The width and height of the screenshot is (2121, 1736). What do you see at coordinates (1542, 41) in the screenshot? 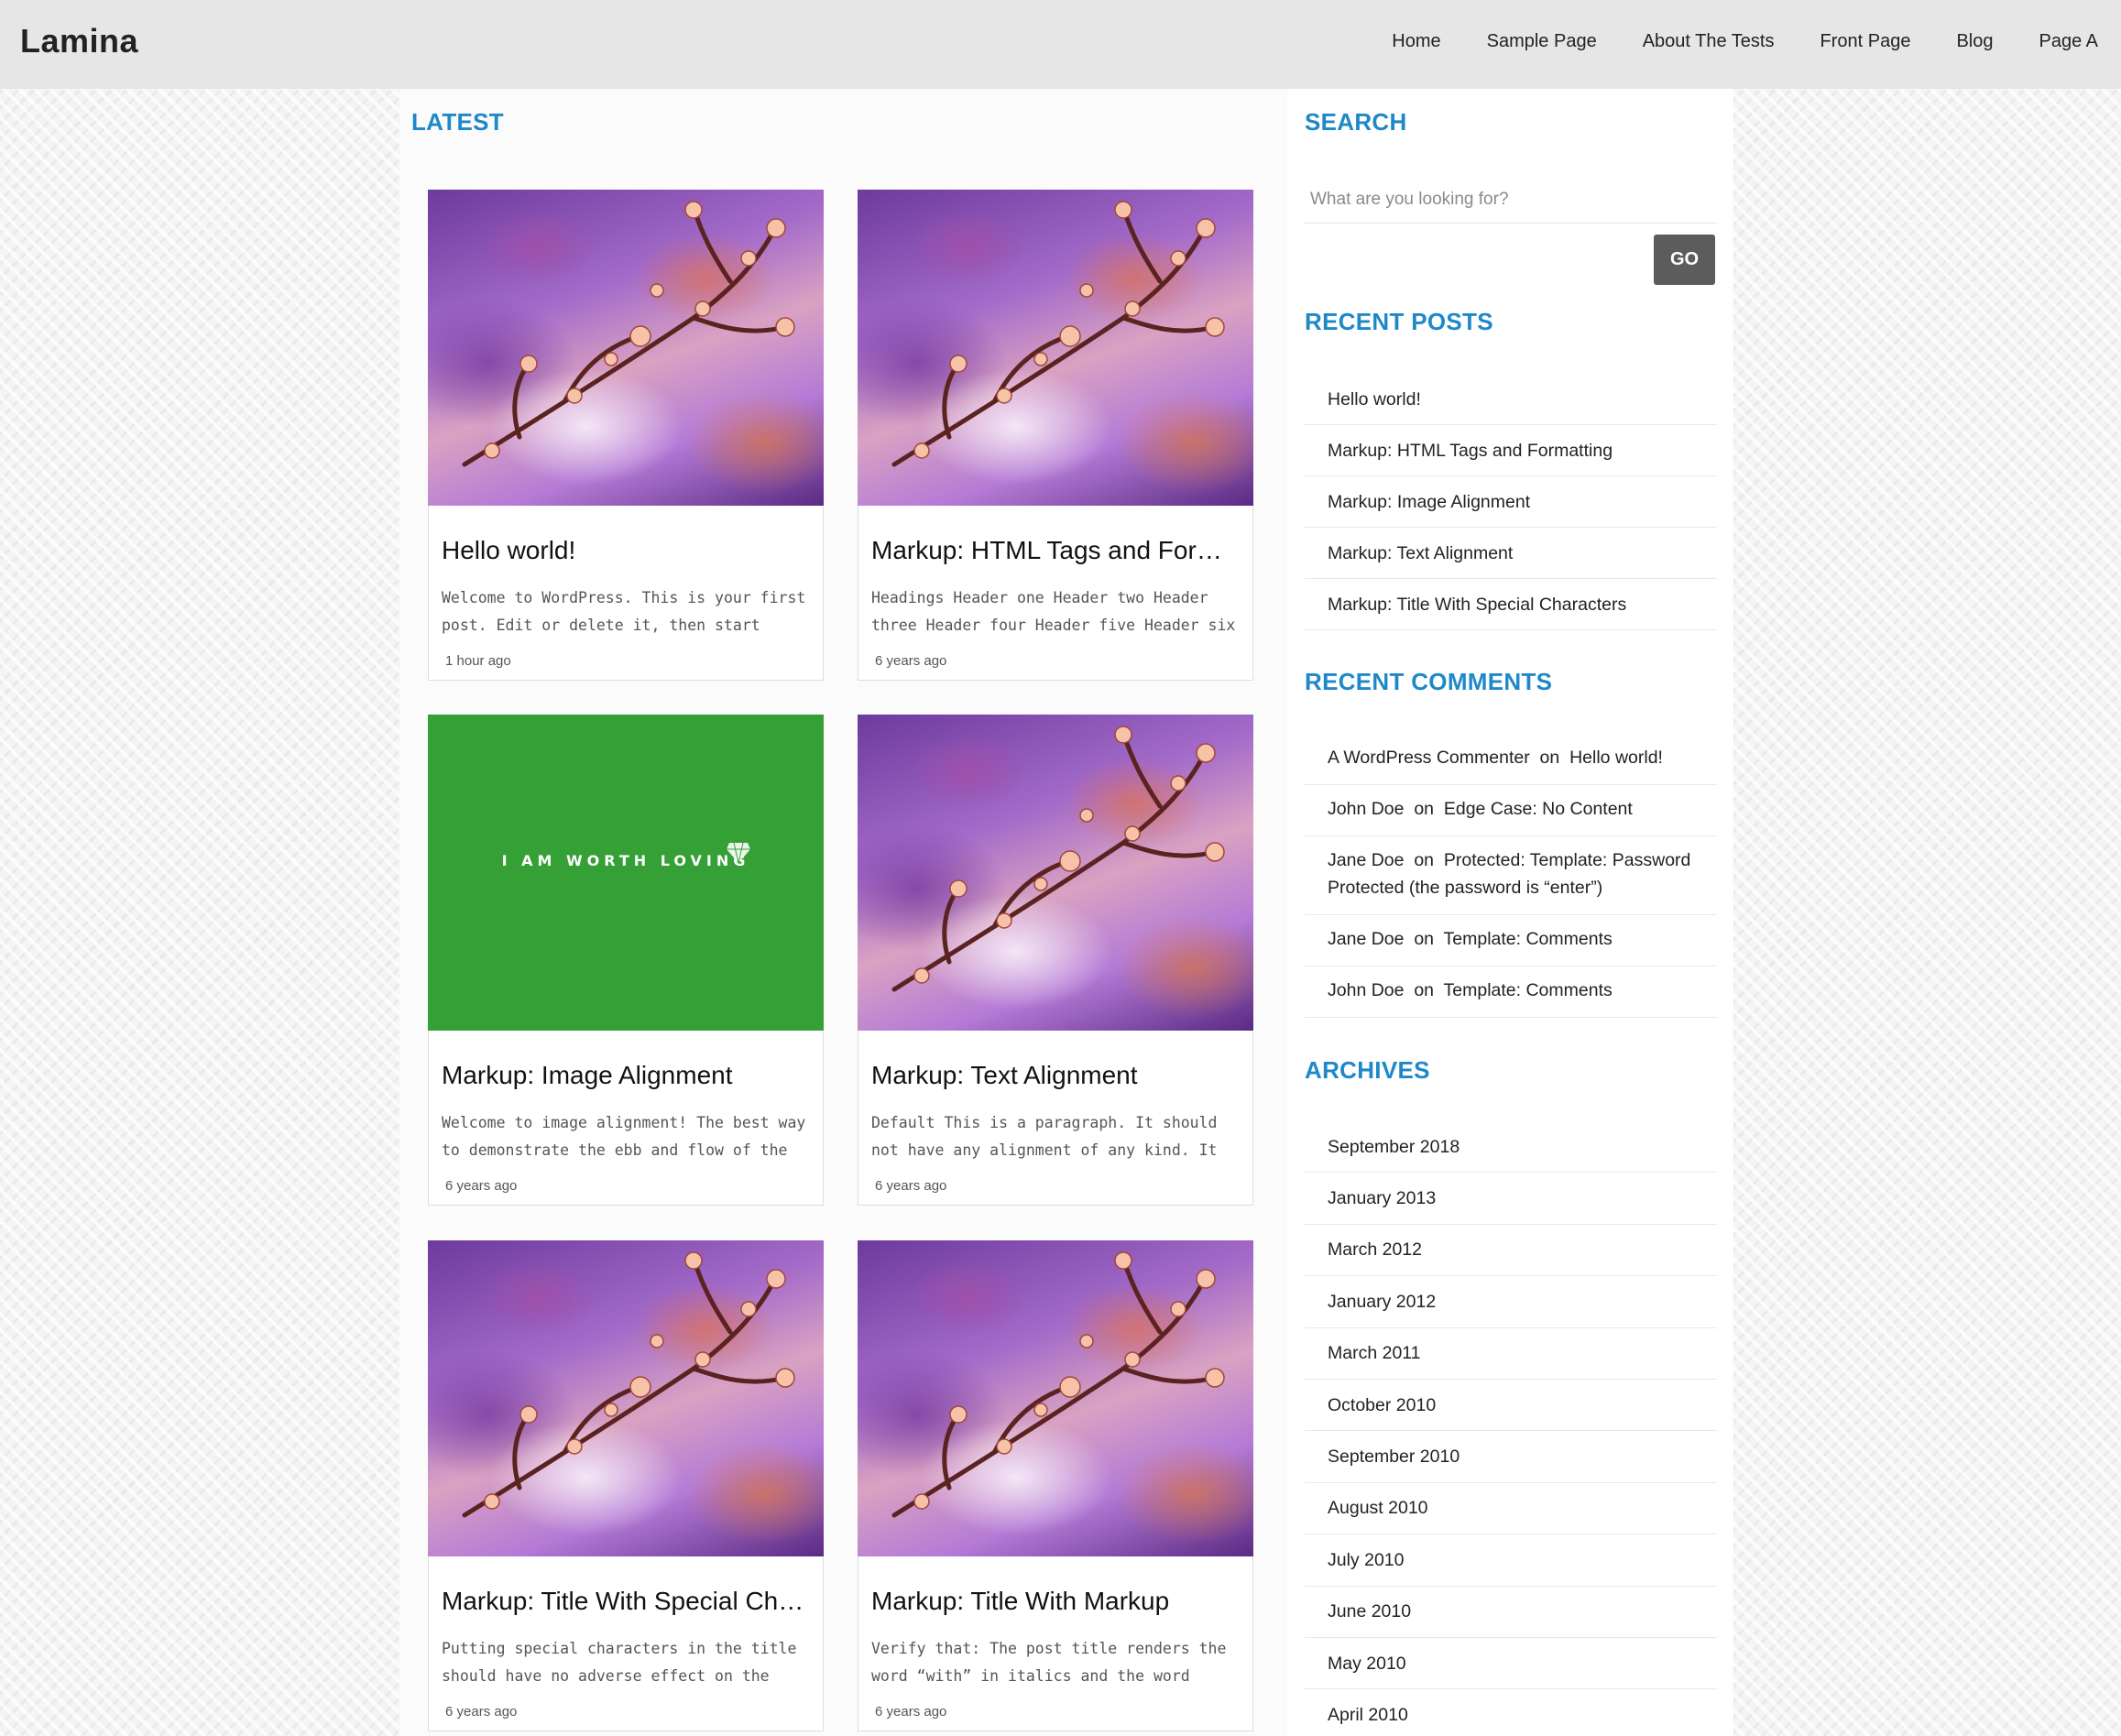
I see `nav-item-sample-page: Sample Page` at bounding box center [1542, 41].